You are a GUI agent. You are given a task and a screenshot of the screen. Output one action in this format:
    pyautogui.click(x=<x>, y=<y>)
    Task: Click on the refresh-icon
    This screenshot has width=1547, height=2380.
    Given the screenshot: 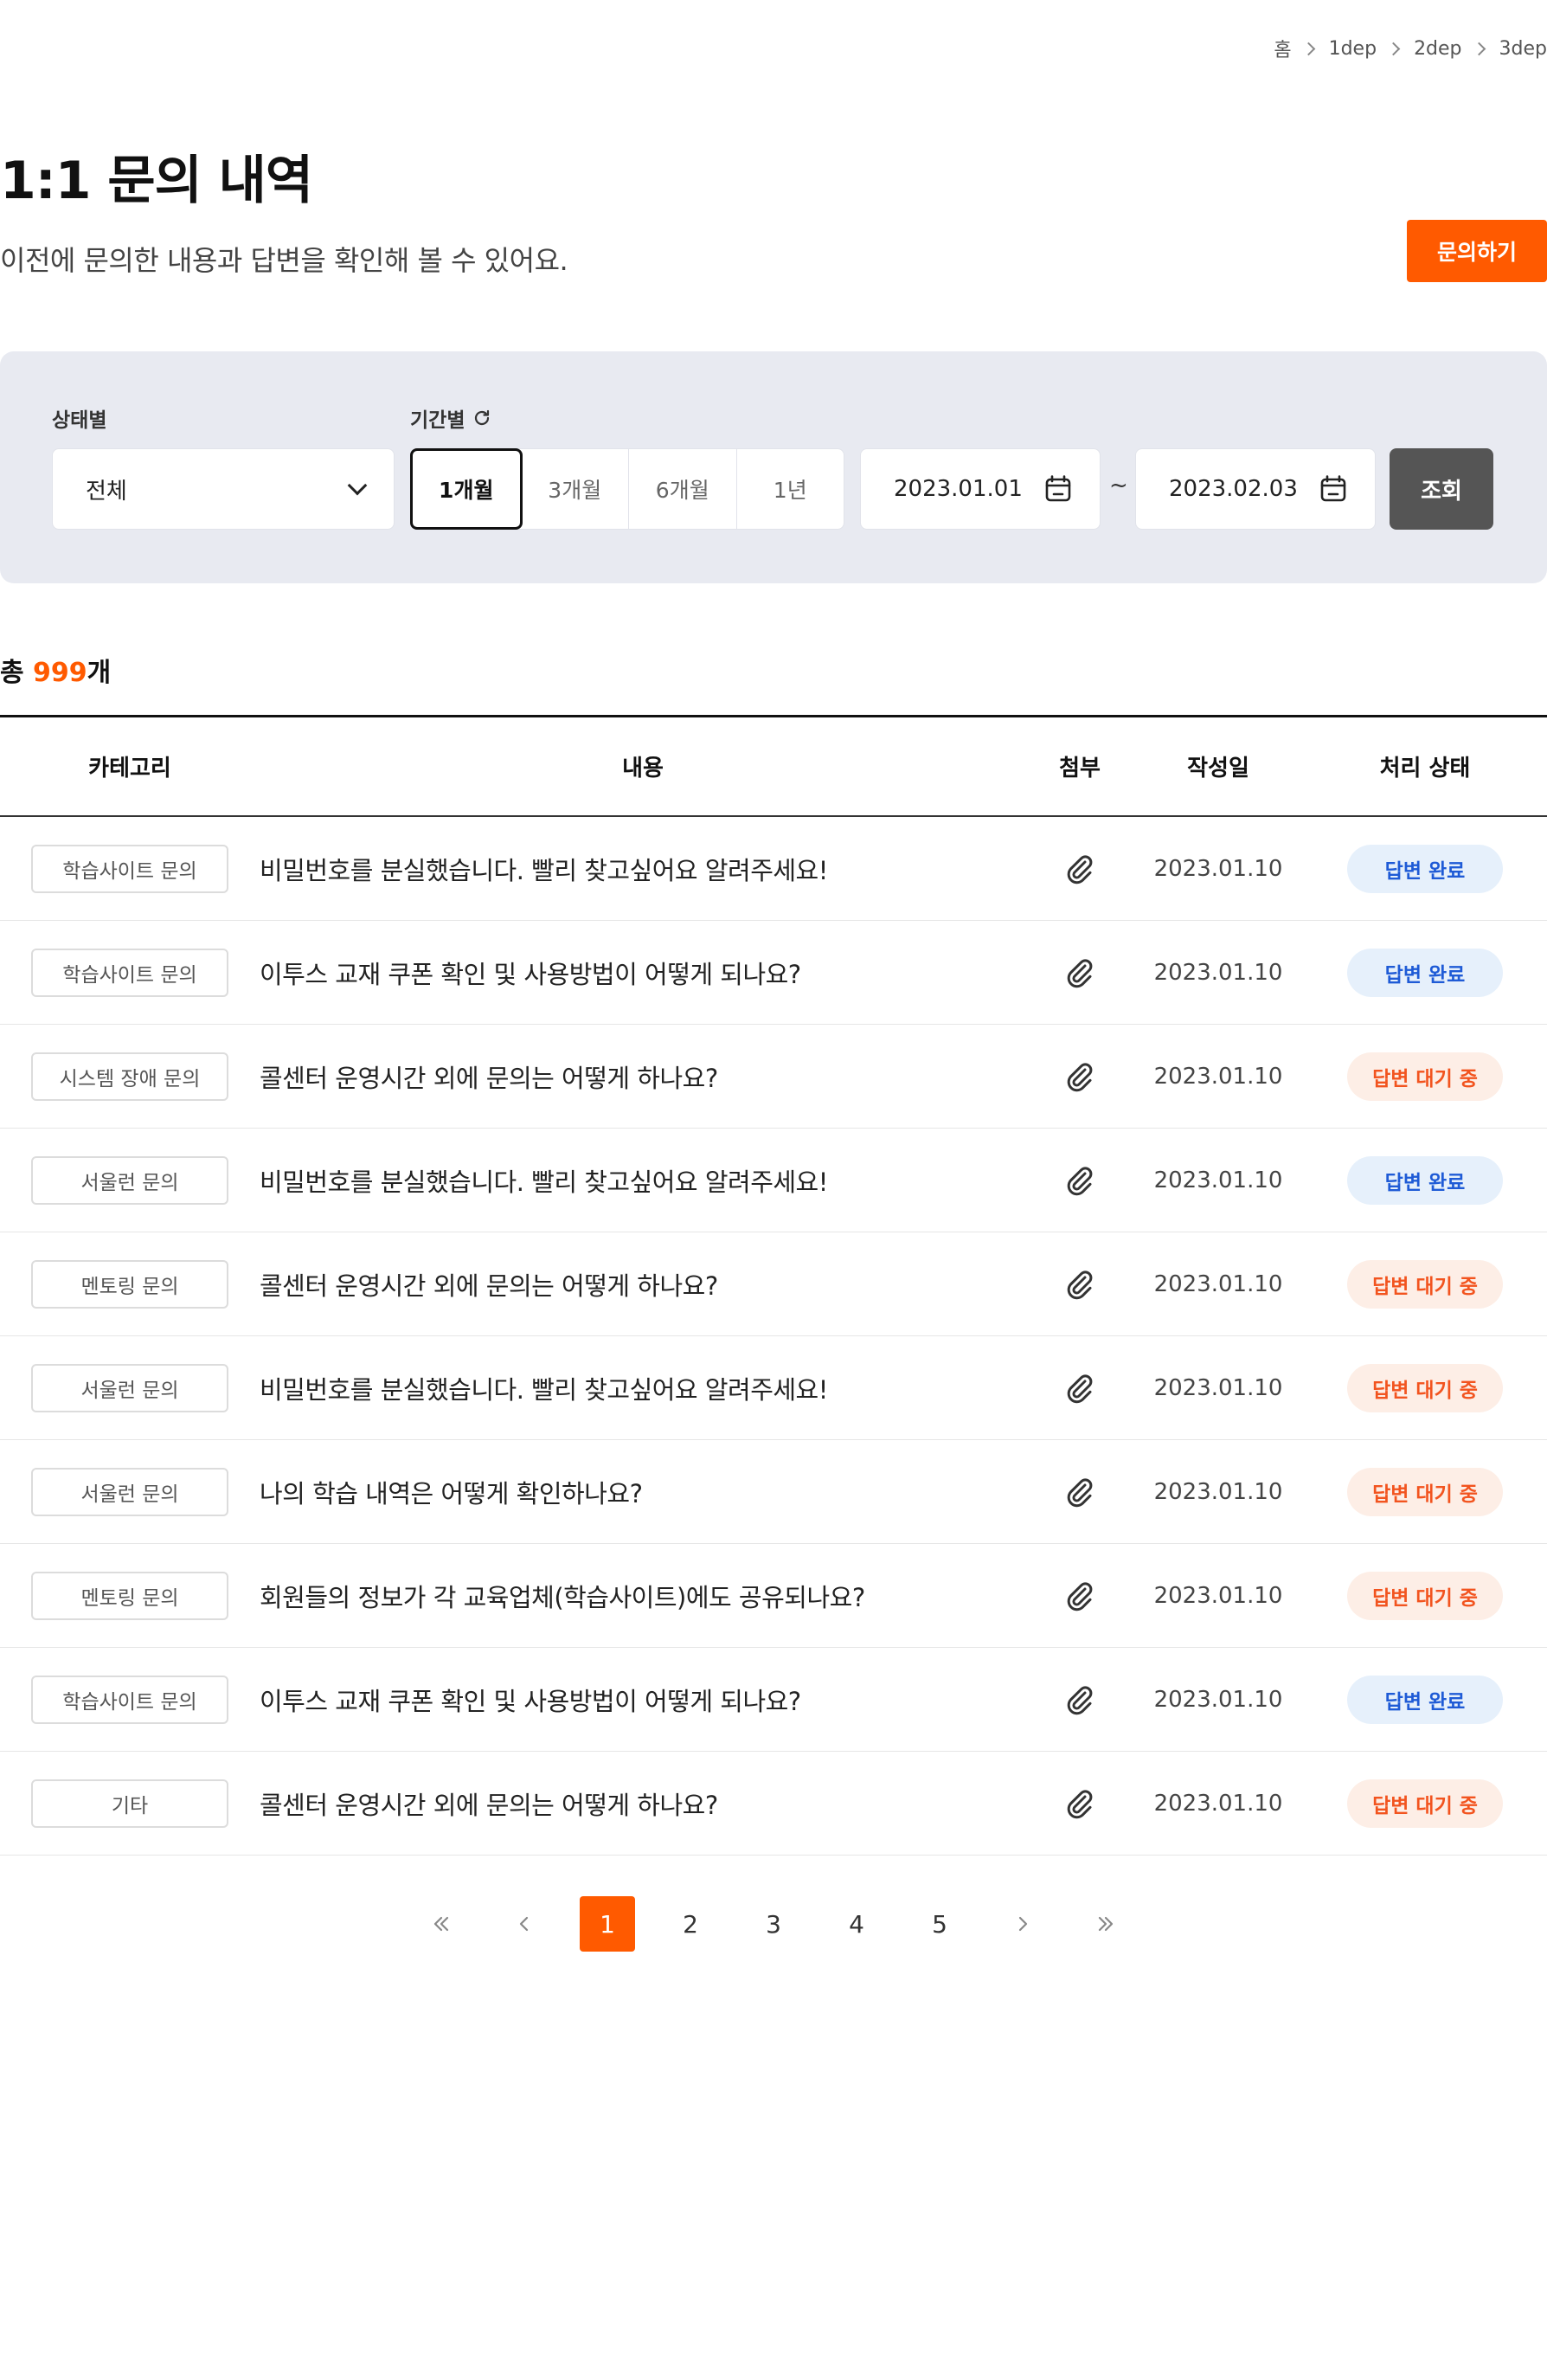 What is the action you would take?
    pyautogui.click(x=482, y=418)
    